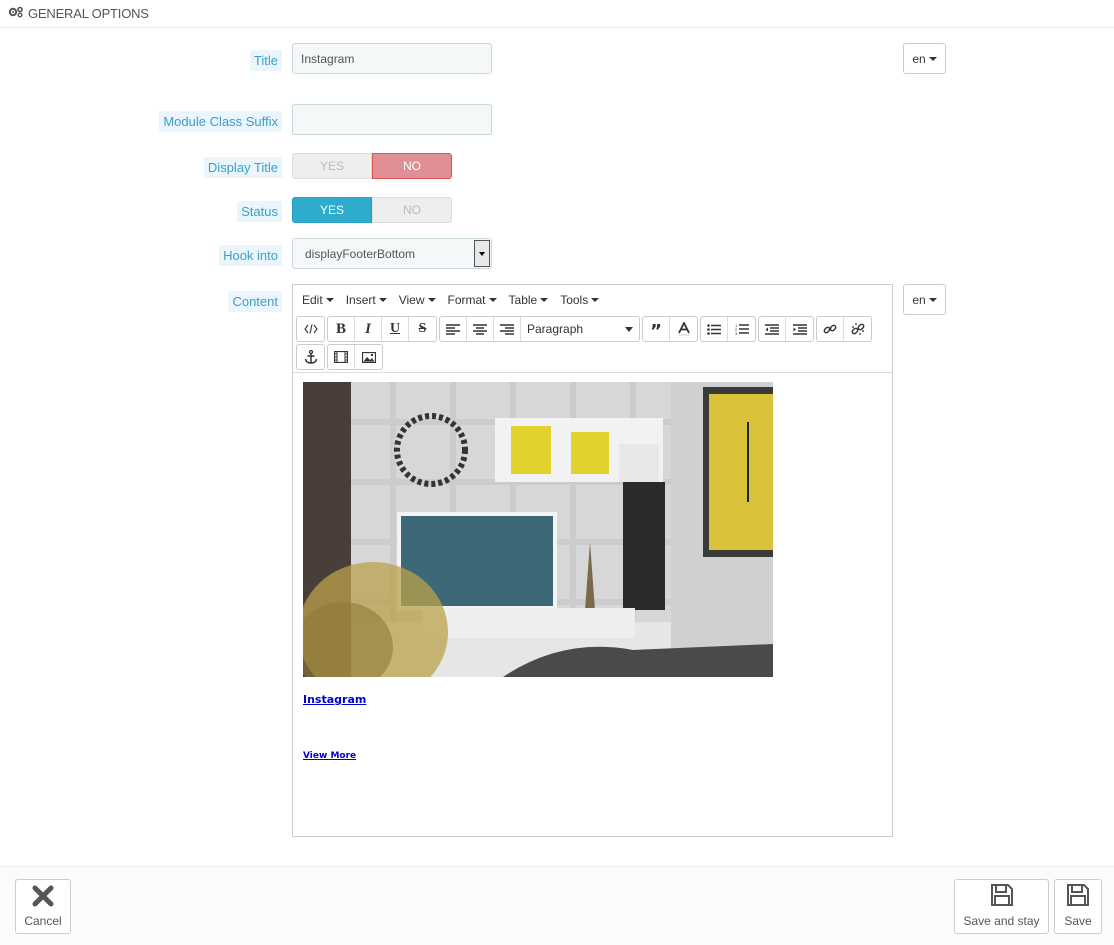  I want to click on indent-icon, so click(799, 329).